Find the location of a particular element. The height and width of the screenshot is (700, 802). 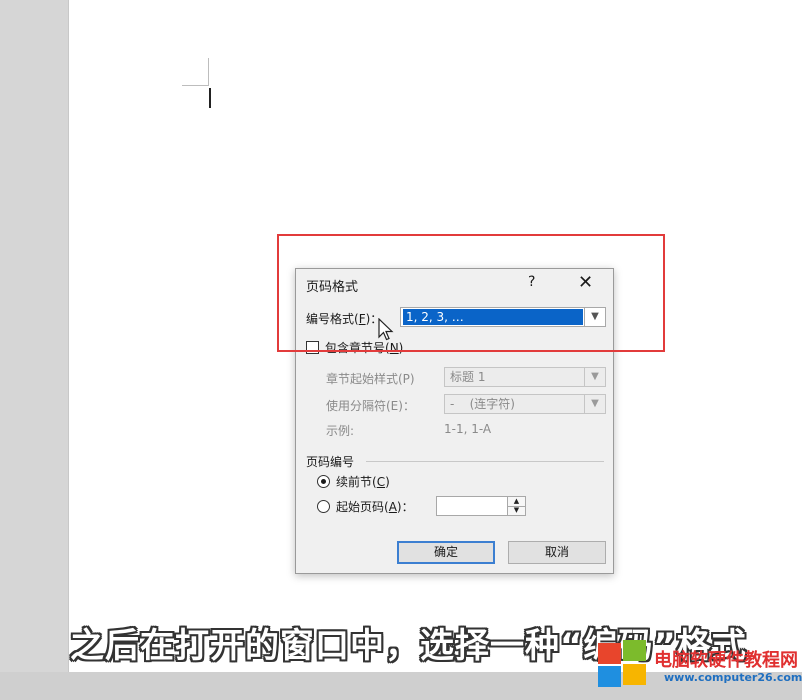

number-format-label: 编号格式(F)： is located at coordinates (344, 319).